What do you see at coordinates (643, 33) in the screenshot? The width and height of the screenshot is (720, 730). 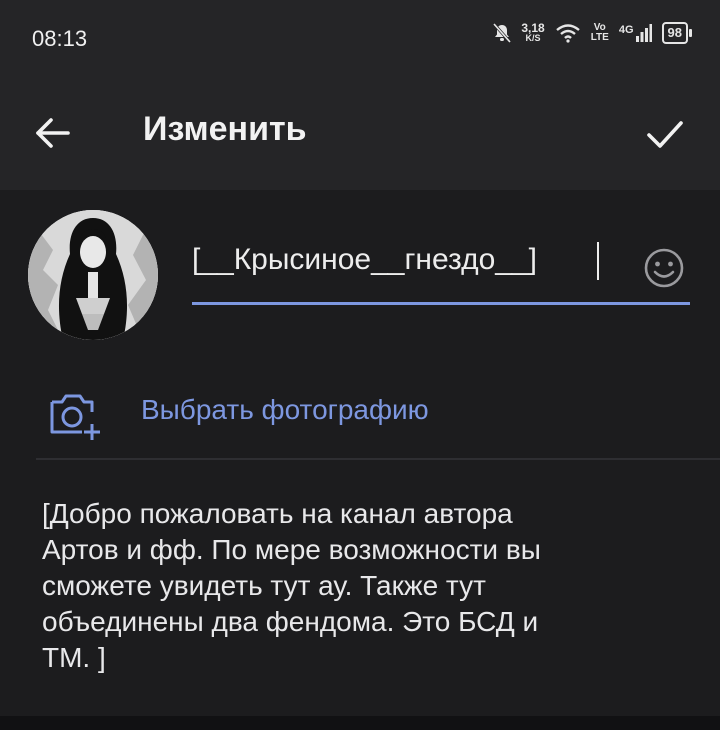 I see `signal-bars-icon` at bounding box center [643, 33].